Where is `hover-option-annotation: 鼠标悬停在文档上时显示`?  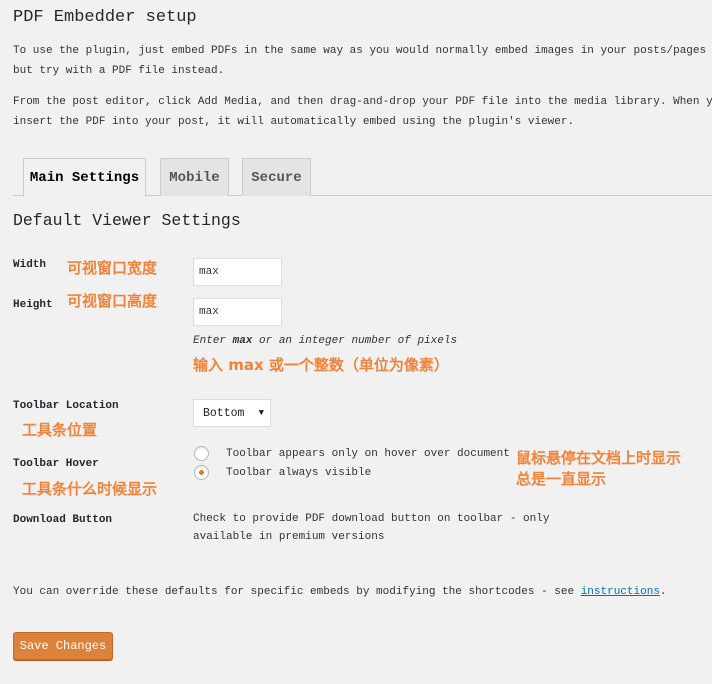
hover-option-annotation: 鼠标悬停在文档上时显示 is located at coordinates (599, 458).